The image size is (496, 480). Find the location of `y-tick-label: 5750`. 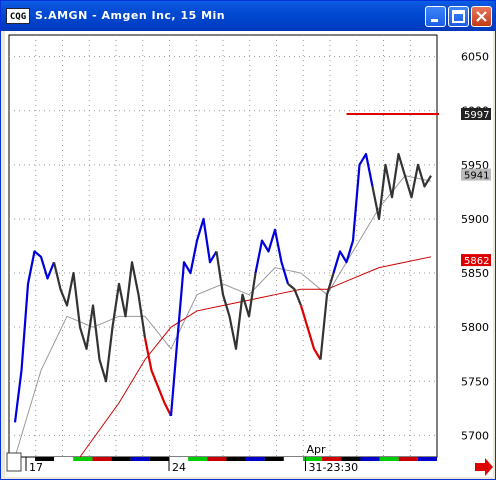

y-tick-label: 5750 is located at coordinates (475, 381).